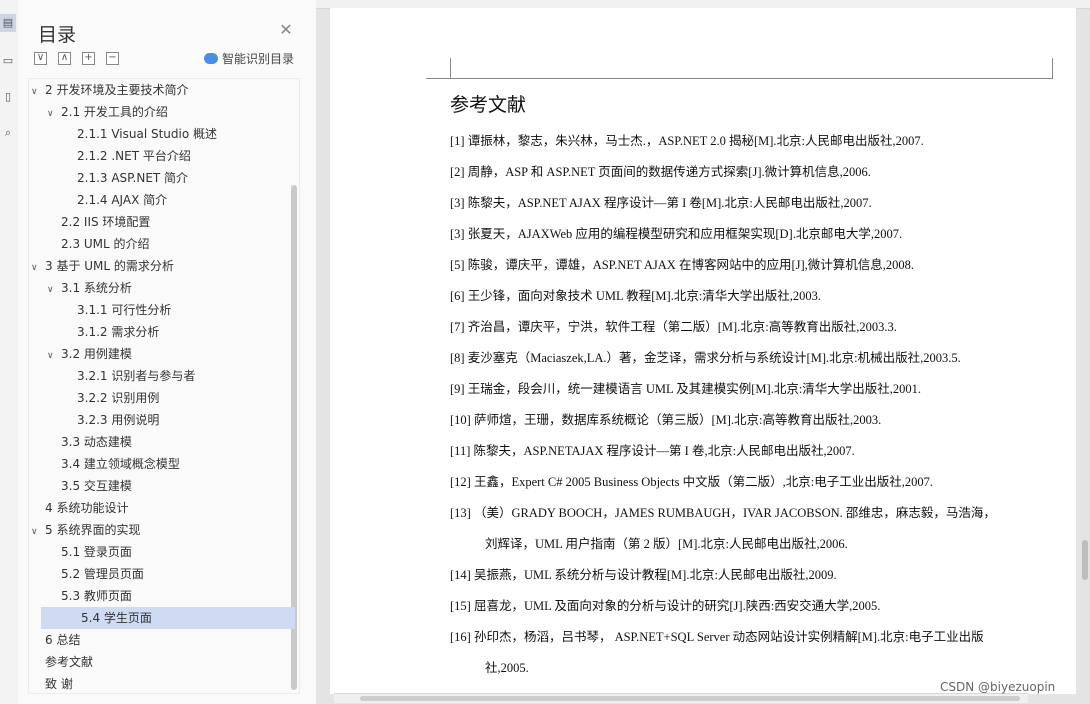  Describe the element at coordinates (118, 420) in the screenshot. I see `toc-item-label: 3.2.3 用例说明` at that location.